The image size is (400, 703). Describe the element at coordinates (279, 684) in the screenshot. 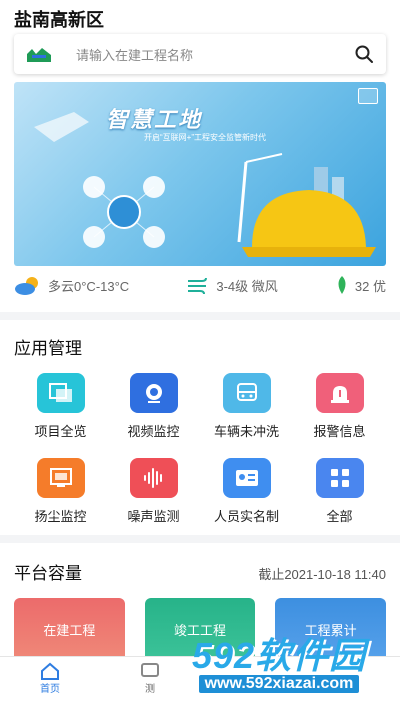

I see `watermark-url: www.592xiazai.com` at that location.